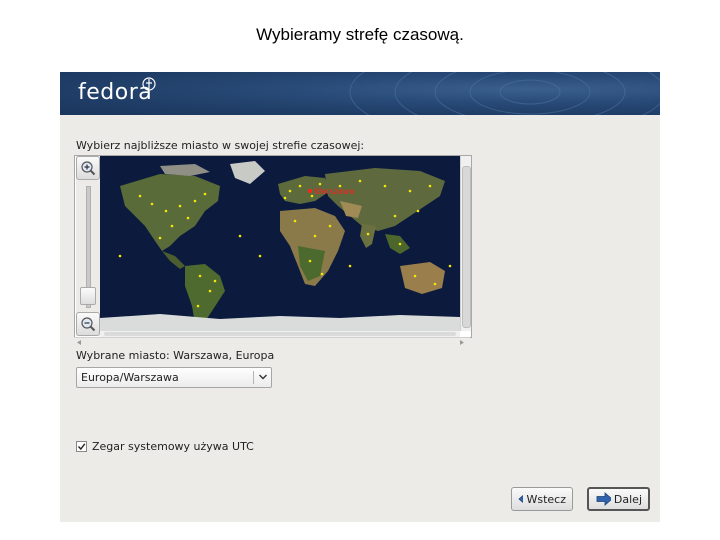  What do you see at coordinates (360, 34) in the screenshot?
I see `slide-title: Wybieramy strefę czasową.` at bounding box center [360, 34].